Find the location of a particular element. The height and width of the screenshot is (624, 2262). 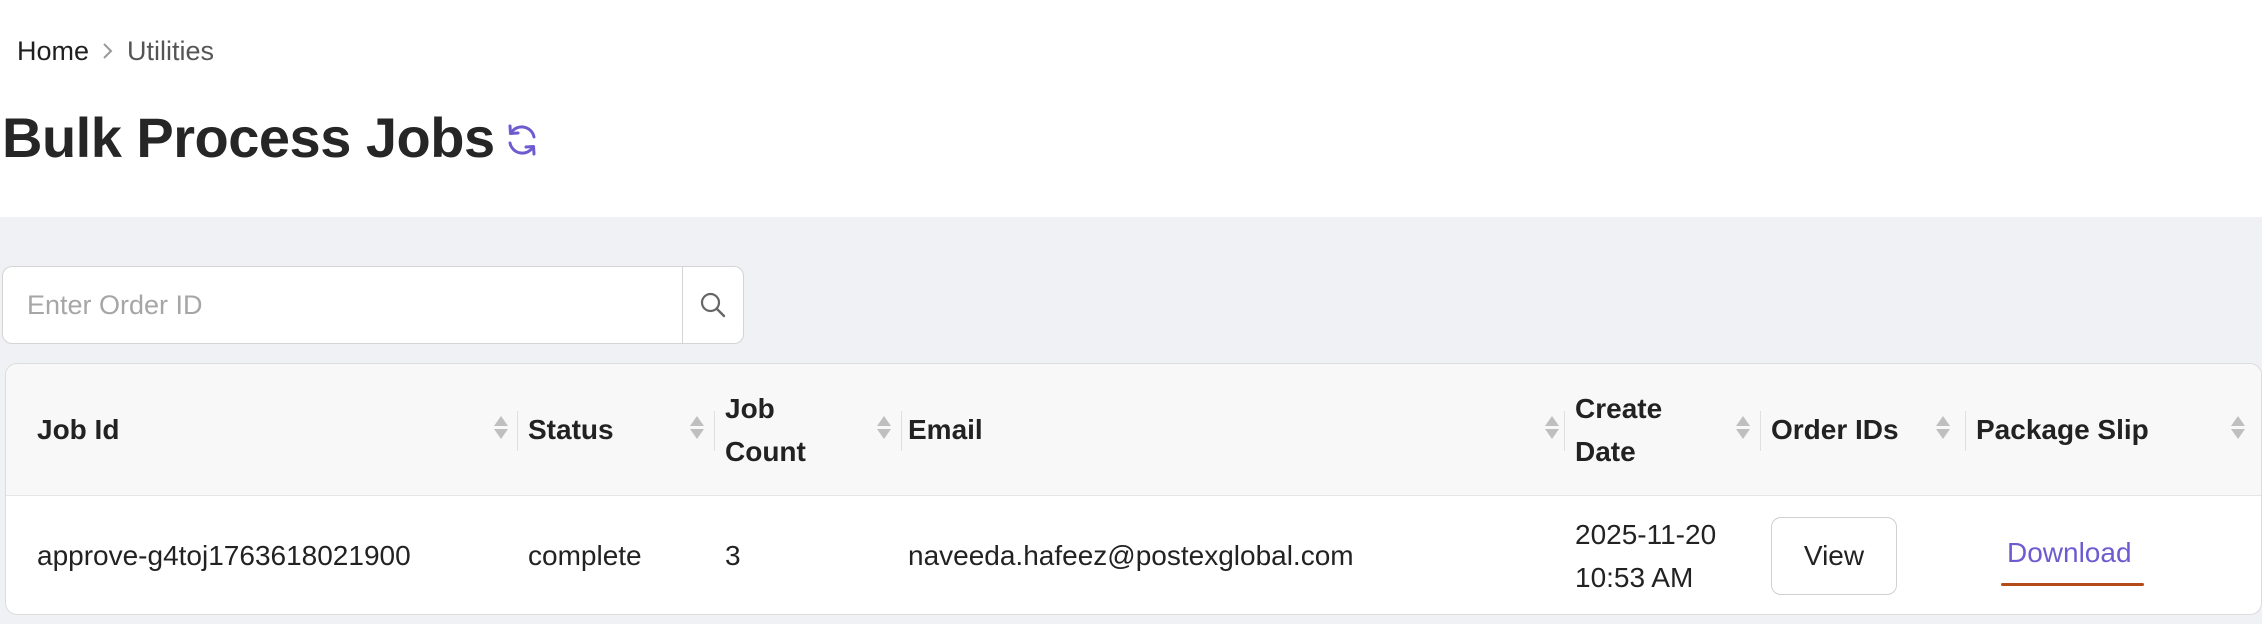

create-time: 10:53 AM is located at coordinates (1634, 577).